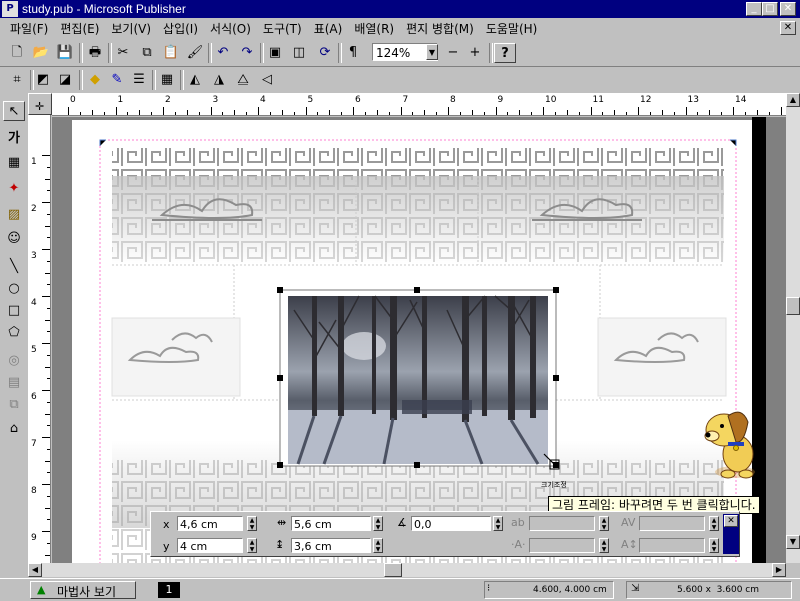  I want to click on scroll-right-button: ▶, so click(779, 570).